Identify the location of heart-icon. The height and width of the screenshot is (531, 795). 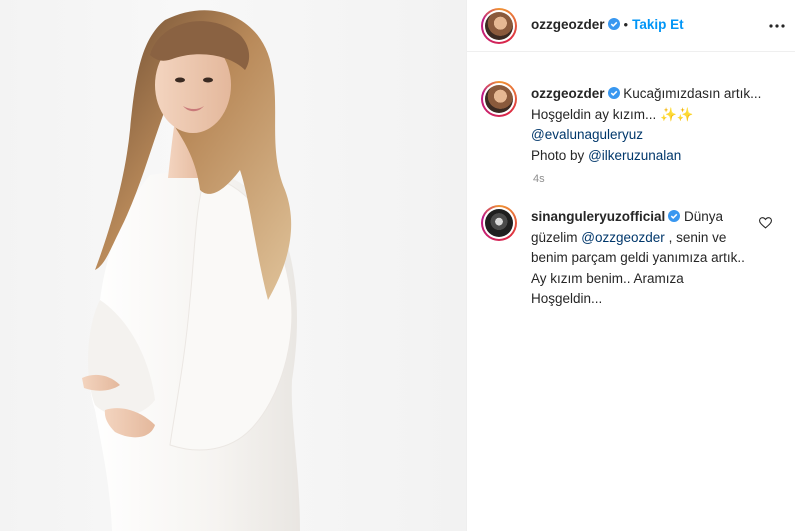
(765, 223).